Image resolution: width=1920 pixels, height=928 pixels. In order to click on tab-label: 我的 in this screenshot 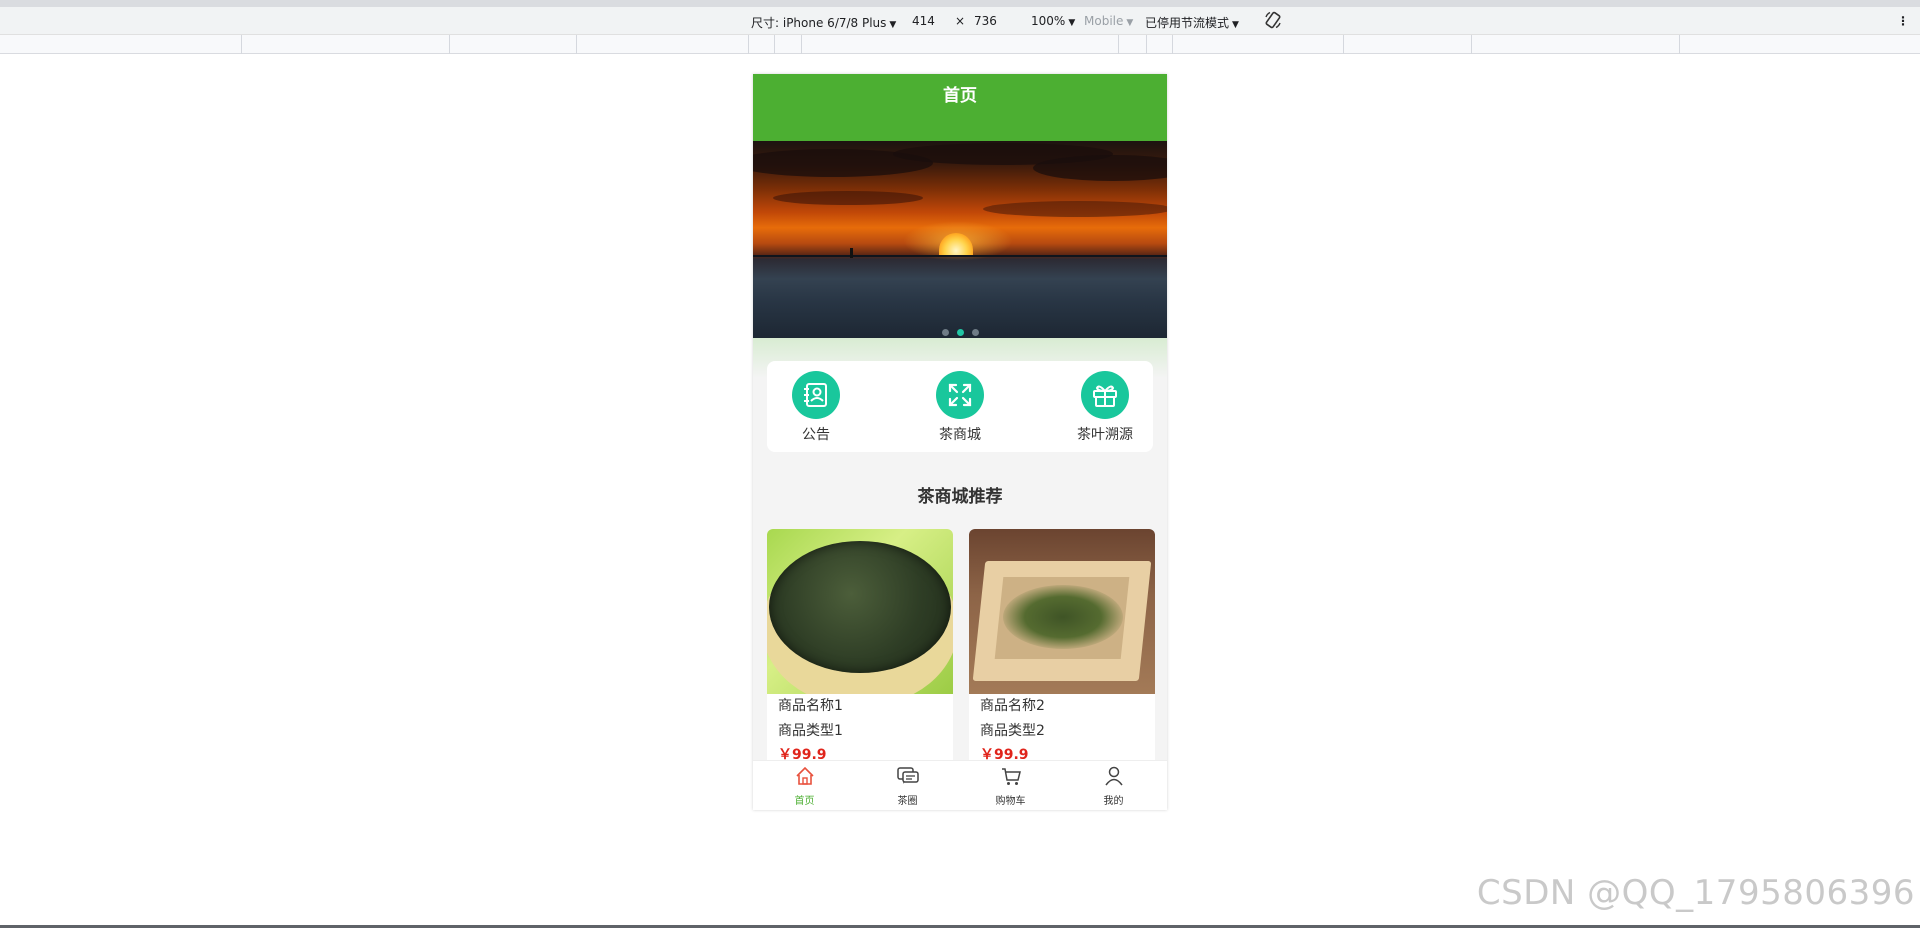, I will do `click(1113, 801)`.